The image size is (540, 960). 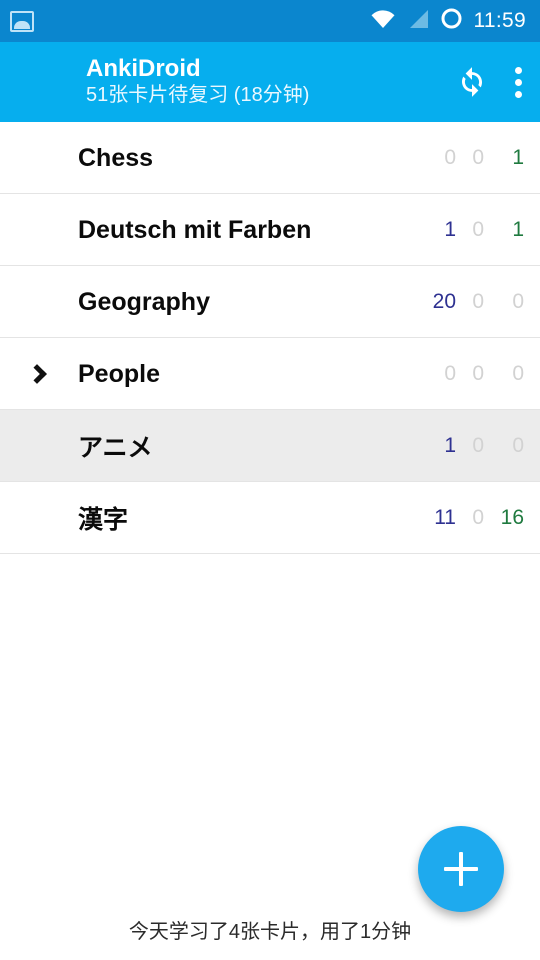 I want to click on deck-counts: 00 1, so click(x=466, y=158).